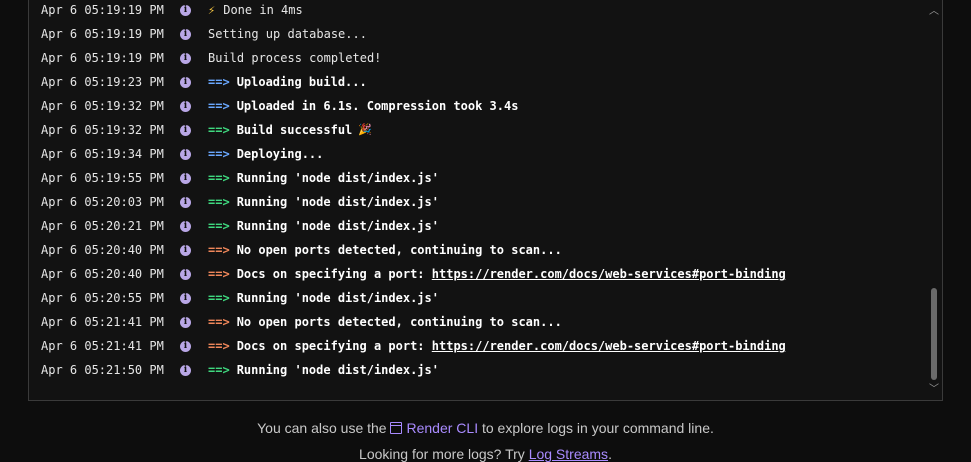 Image resolution: width=971 pixels, height=462 pixels. Describe the element at coordinates (481, 130) in the screenshot. I see `log-line: Apr 6 05:19:32 PM i ==> Build successful 🎉` at that location.